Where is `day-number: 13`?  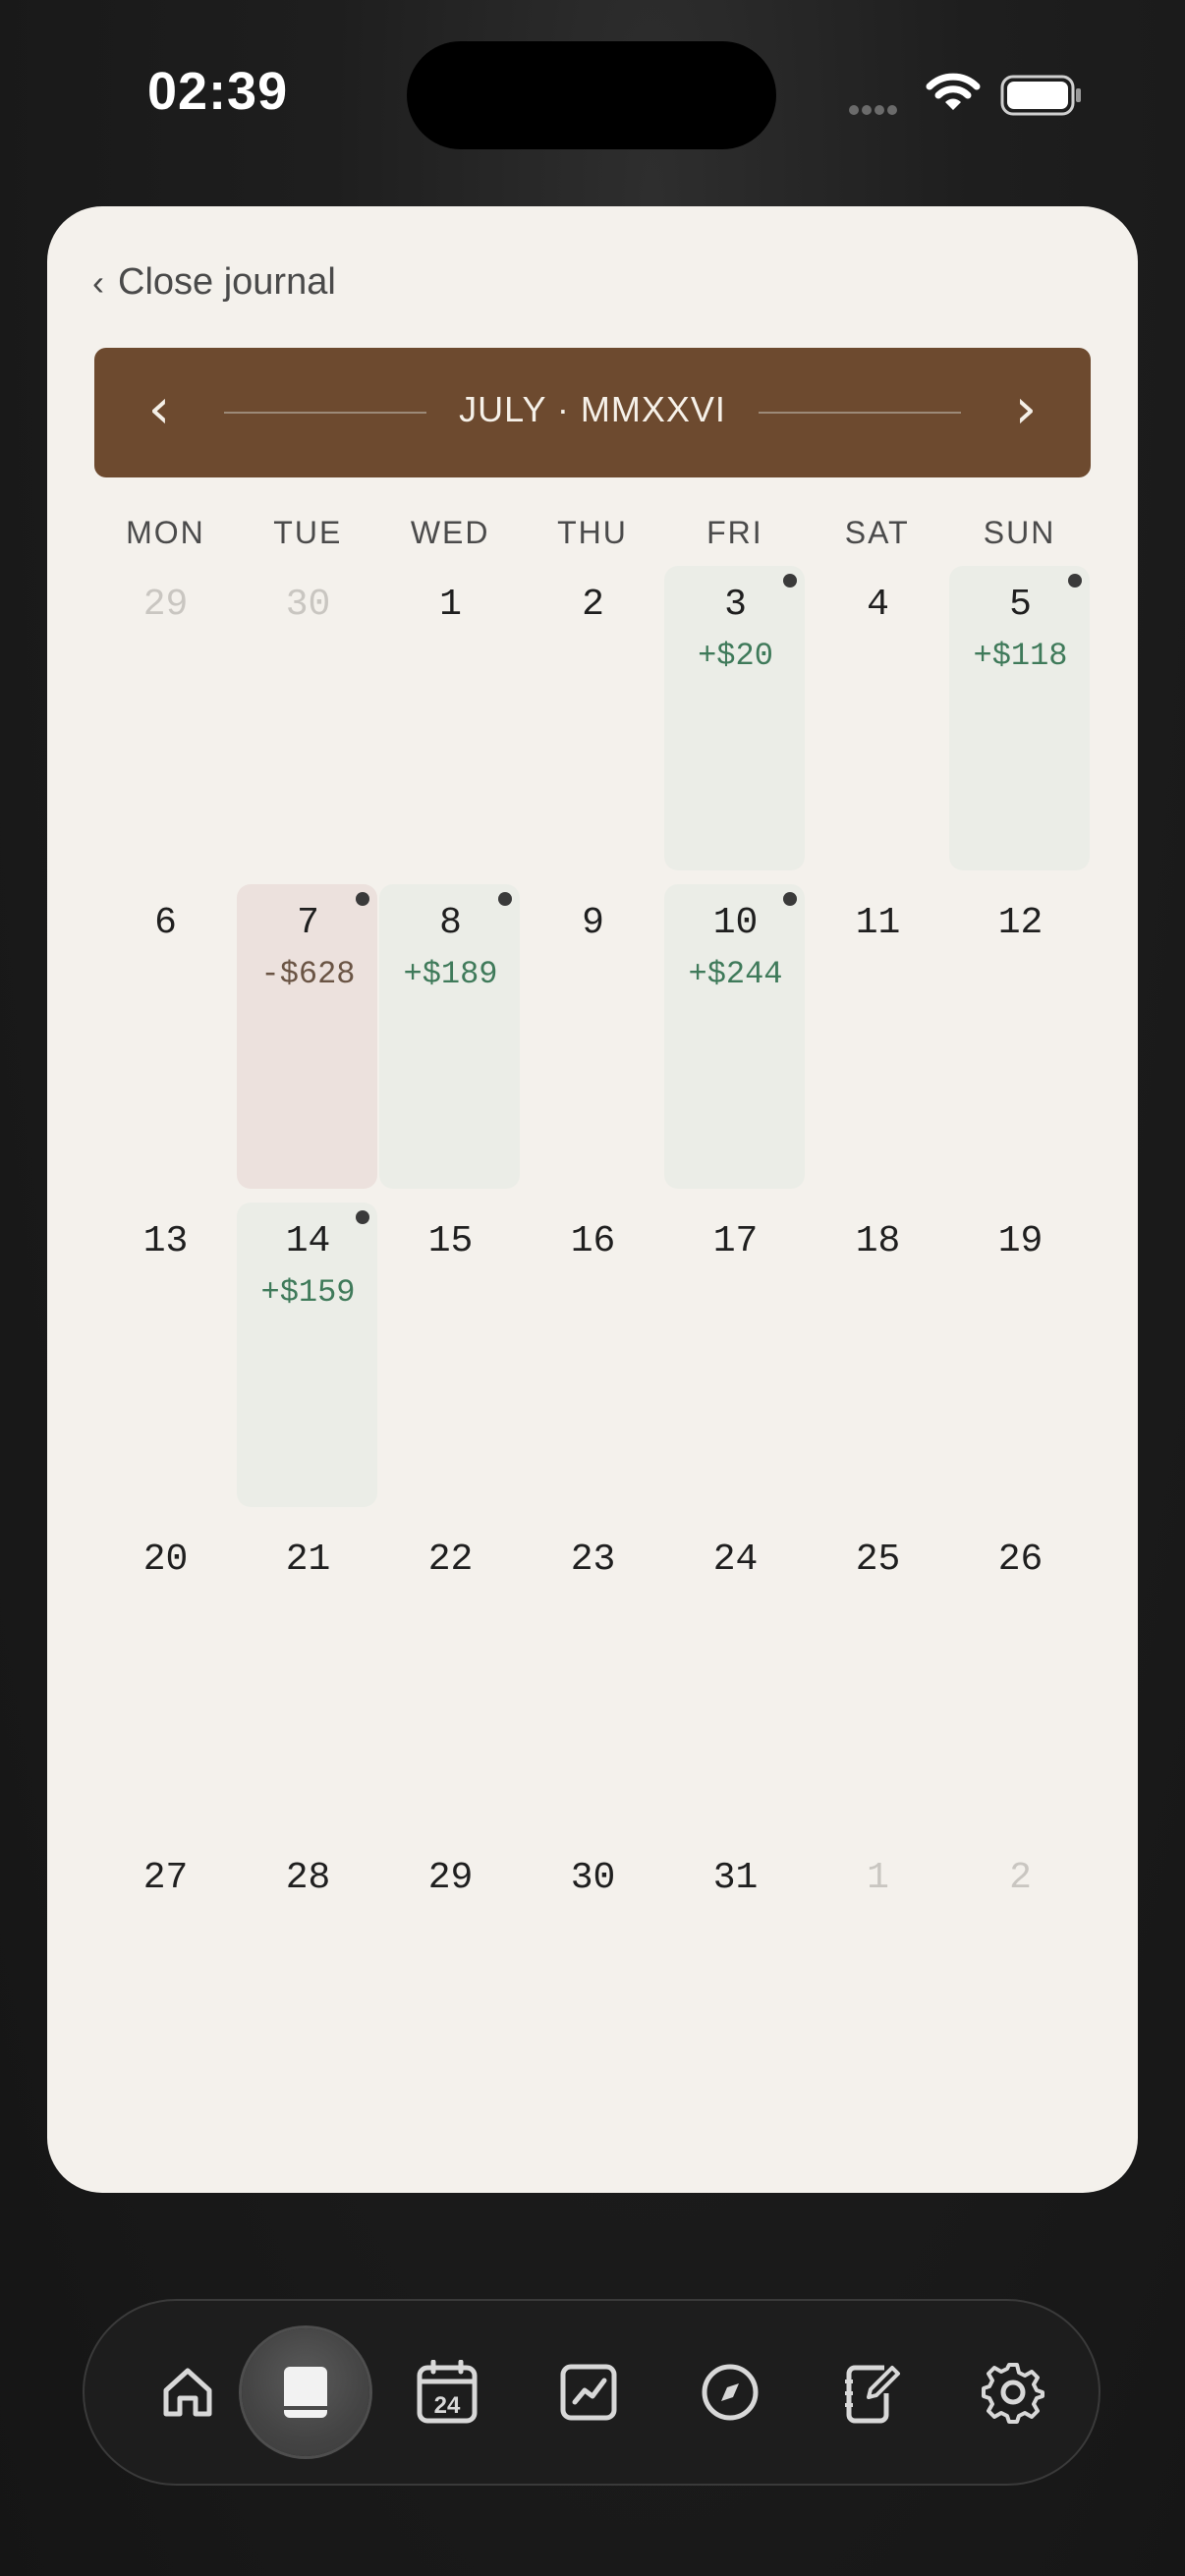
day-number: 13 is located at coordinates (166, 1241).